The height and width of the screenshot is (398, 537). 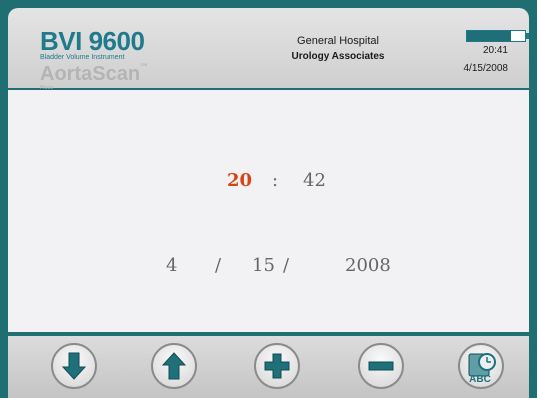 What do you see at coordinates (171, 265) in the screenshot?
I see `month-field: 4` at bounding box center [171, 265].